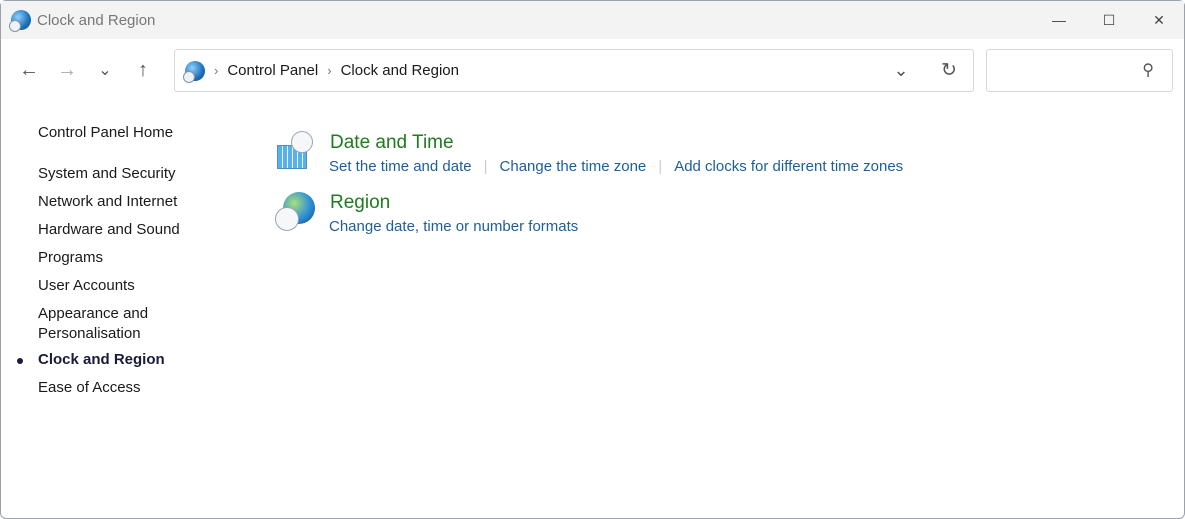 The height and width of the screenshot is (519, 1185). I want to click on sidebar-item-appearance: Appearance and Personalisation, so click(103, 324).